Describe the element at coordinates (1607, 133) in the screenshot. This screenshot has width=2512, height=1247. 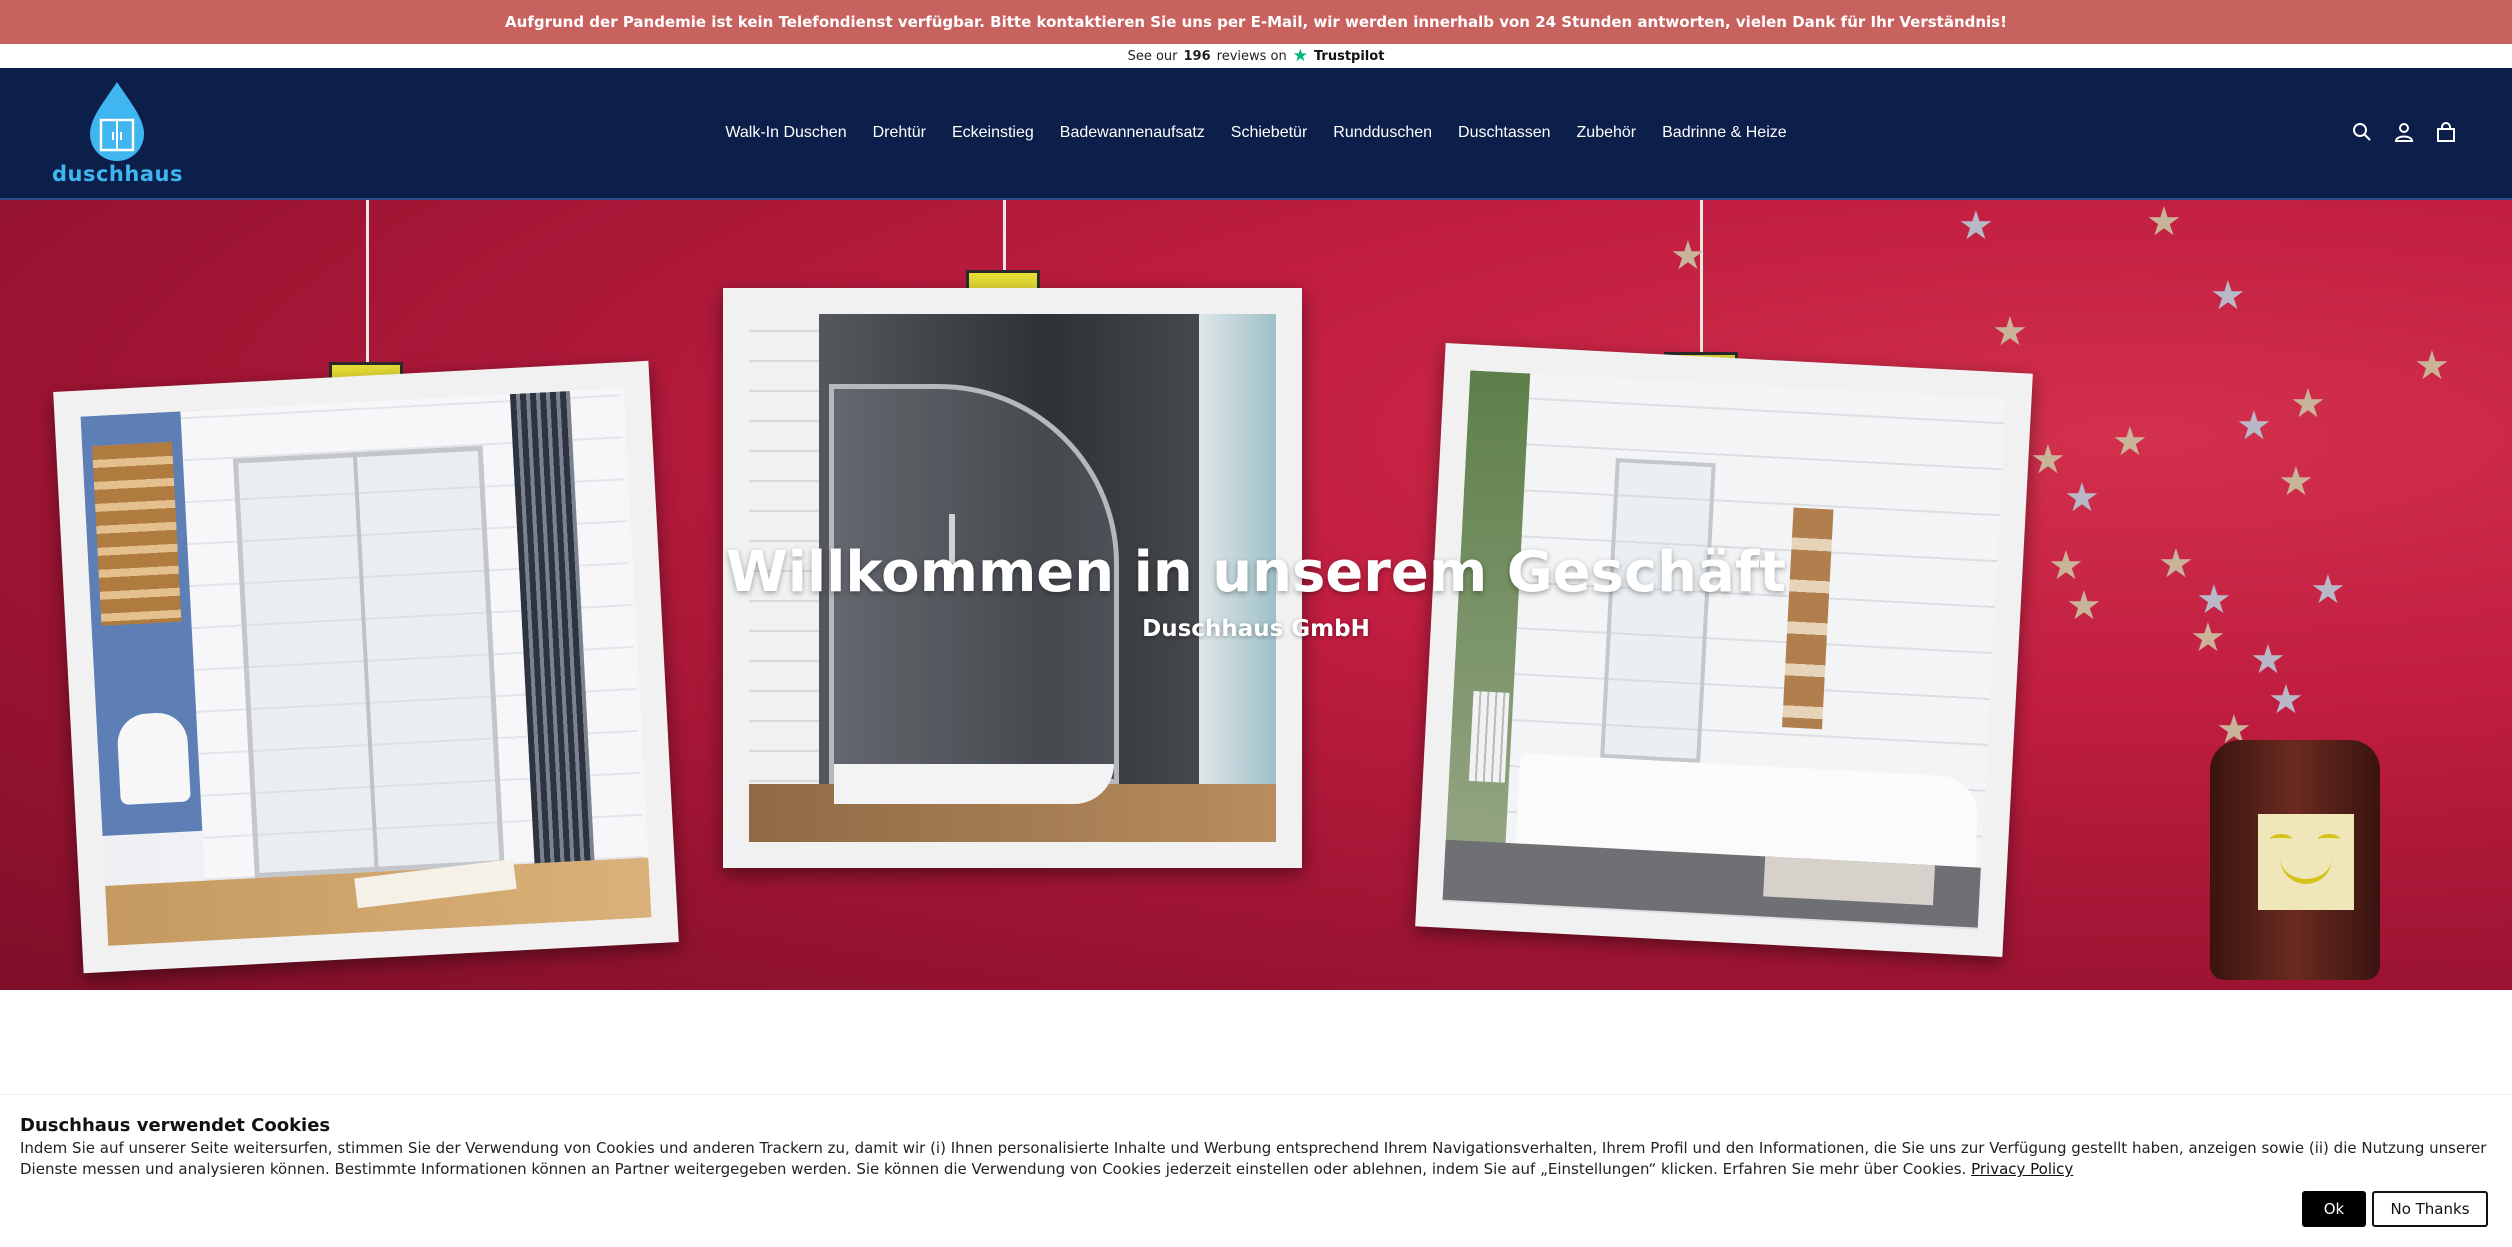
I see `nav-zubehoer: Zubehör` at that location.